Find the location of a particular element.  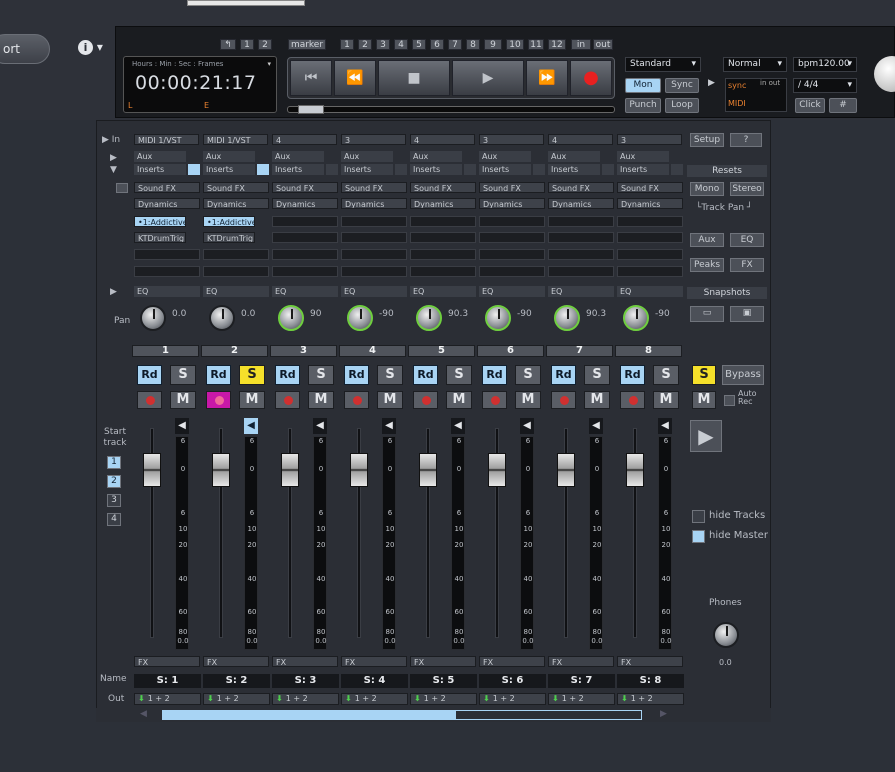

metronome-options-button: # is located at coordinates (843, 105).